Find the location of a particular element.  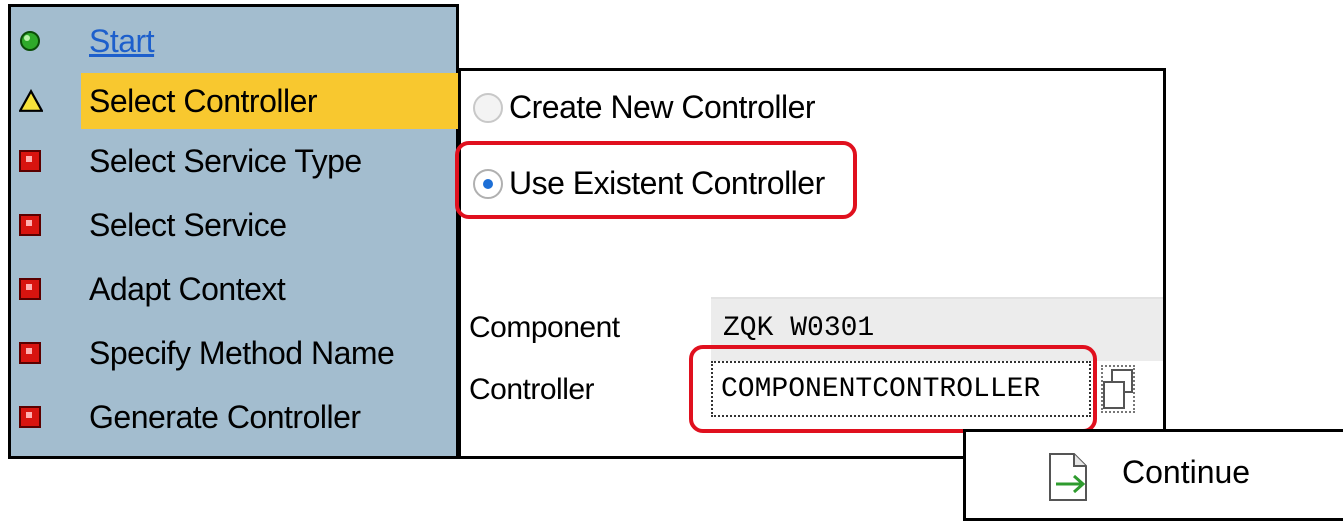

step-label-select-controller: Select Controller is located at coordinates (203, 101).